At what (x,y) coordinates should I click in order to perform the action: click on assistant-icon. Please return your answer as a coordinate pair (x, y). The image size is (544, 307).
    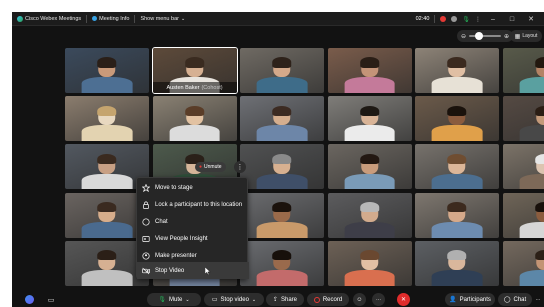
    Looking at the image, I should click on (29, 299).